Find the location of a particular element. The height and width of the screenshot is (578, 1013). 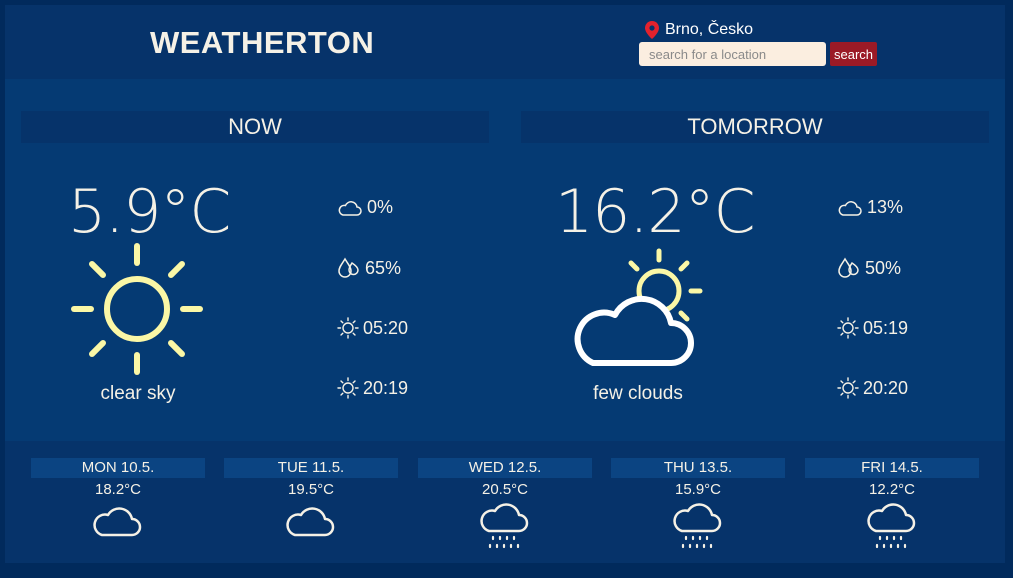

tomorrow-humidity: 50% is located at coordinates (869, 268).